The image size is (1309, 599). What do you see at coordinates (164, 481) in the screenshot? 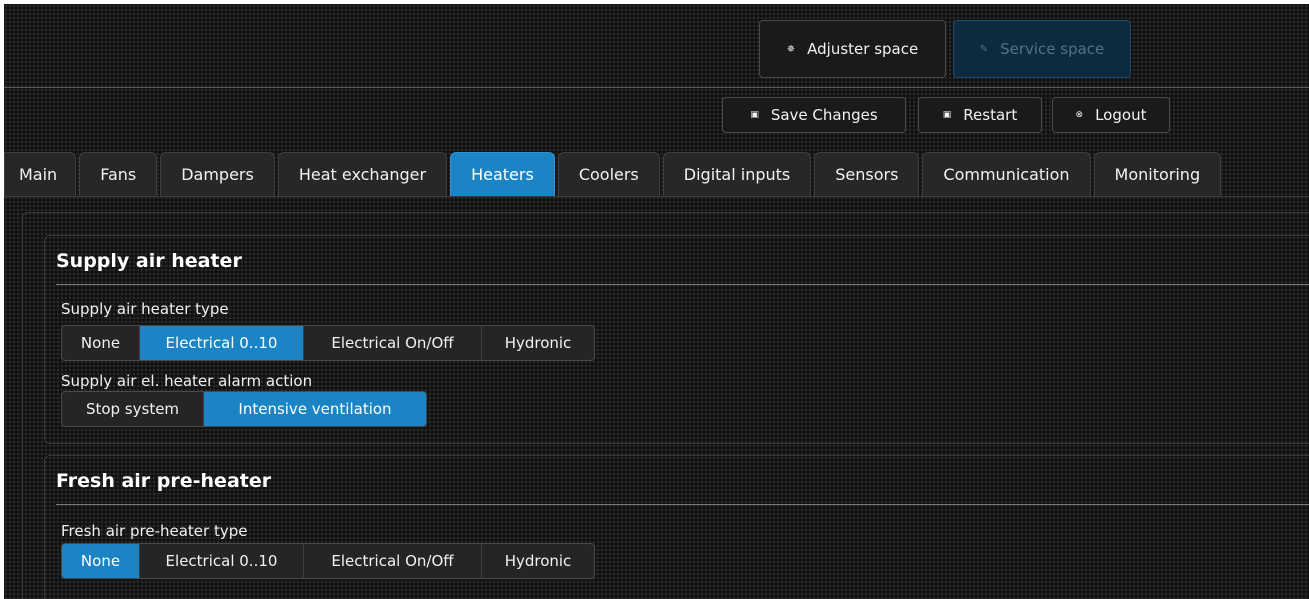
I see `section-title: Fresh air pre-heater` at bounding box center [164, 481].